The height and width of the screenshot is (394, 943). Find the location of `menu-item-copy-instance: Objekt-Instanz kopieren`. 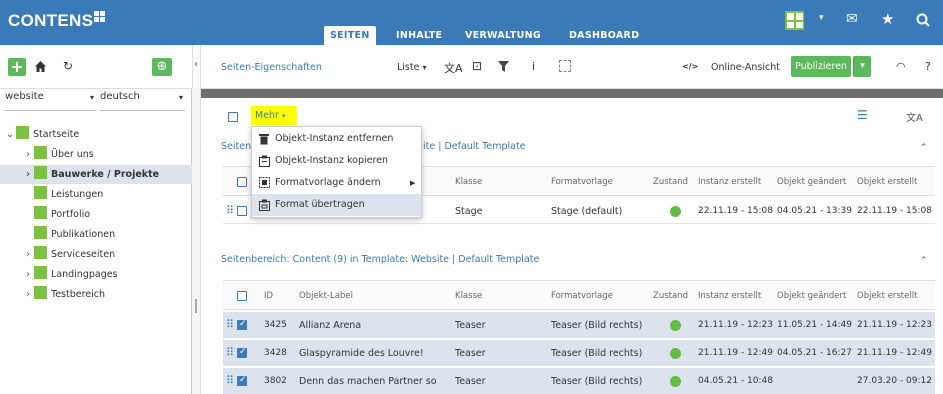

menu-item-copy-instance: Objekt-Instanz kopieren is located at coordinates (336, 161).